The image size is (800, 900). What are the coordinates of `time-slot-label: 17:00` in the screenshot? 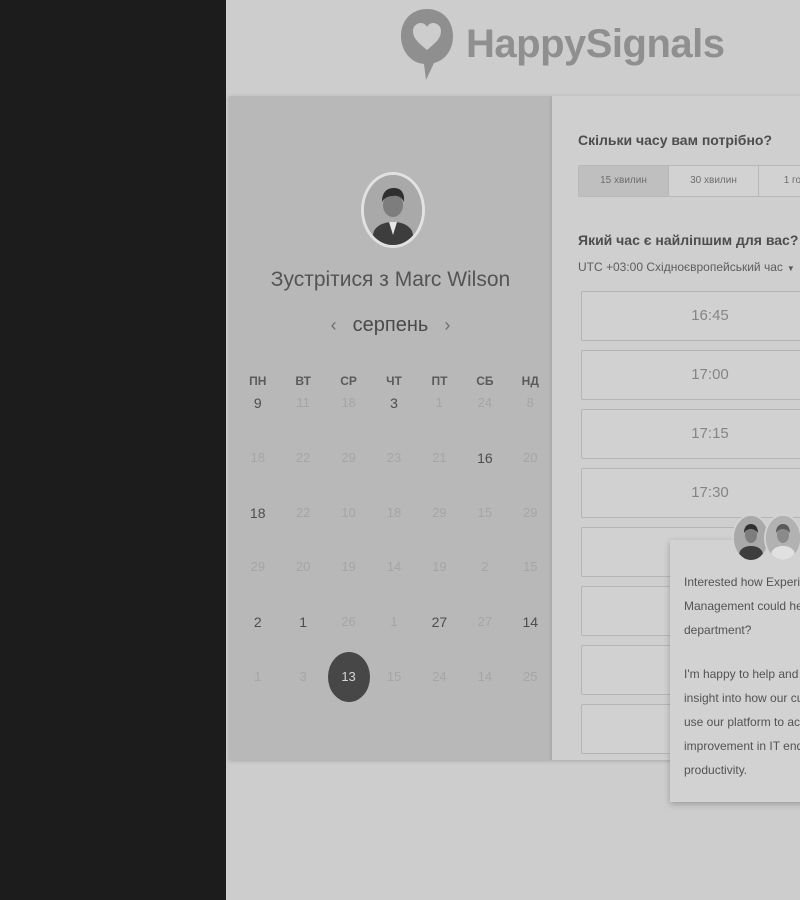 It's located at (710, 374).